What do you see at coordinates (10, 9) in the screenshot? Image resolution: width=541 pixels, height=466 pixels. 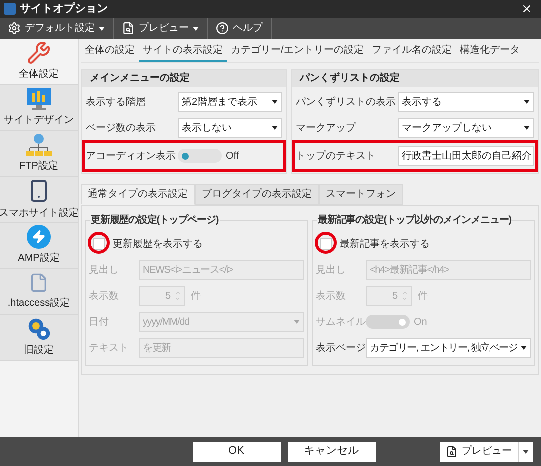 I see `app-icon` at bounding box center [10, 9].